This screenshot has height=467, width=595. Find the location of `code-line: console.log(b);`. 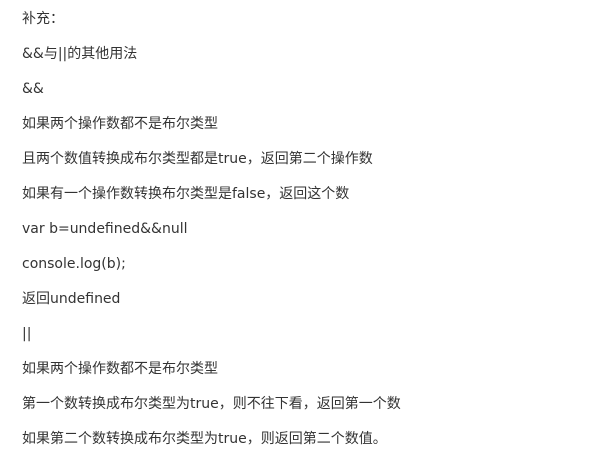

code-line: console.log(b); is located at coordinates (74, 264).